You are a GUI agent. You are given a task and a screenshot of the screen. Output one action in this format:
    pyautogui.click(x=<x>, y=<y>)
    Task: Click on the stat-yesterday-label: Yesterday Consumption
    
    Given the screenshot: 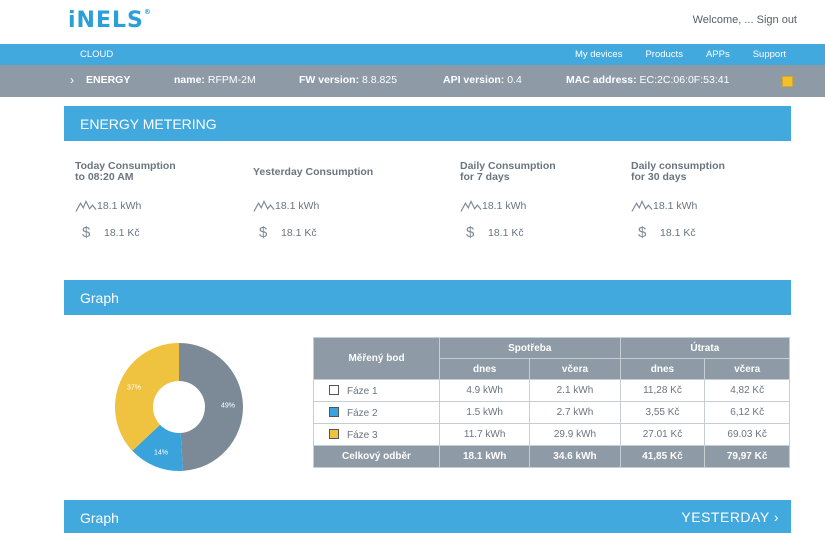 What is the action you would take?
    pyautogui.click(x=313, y=172)
    